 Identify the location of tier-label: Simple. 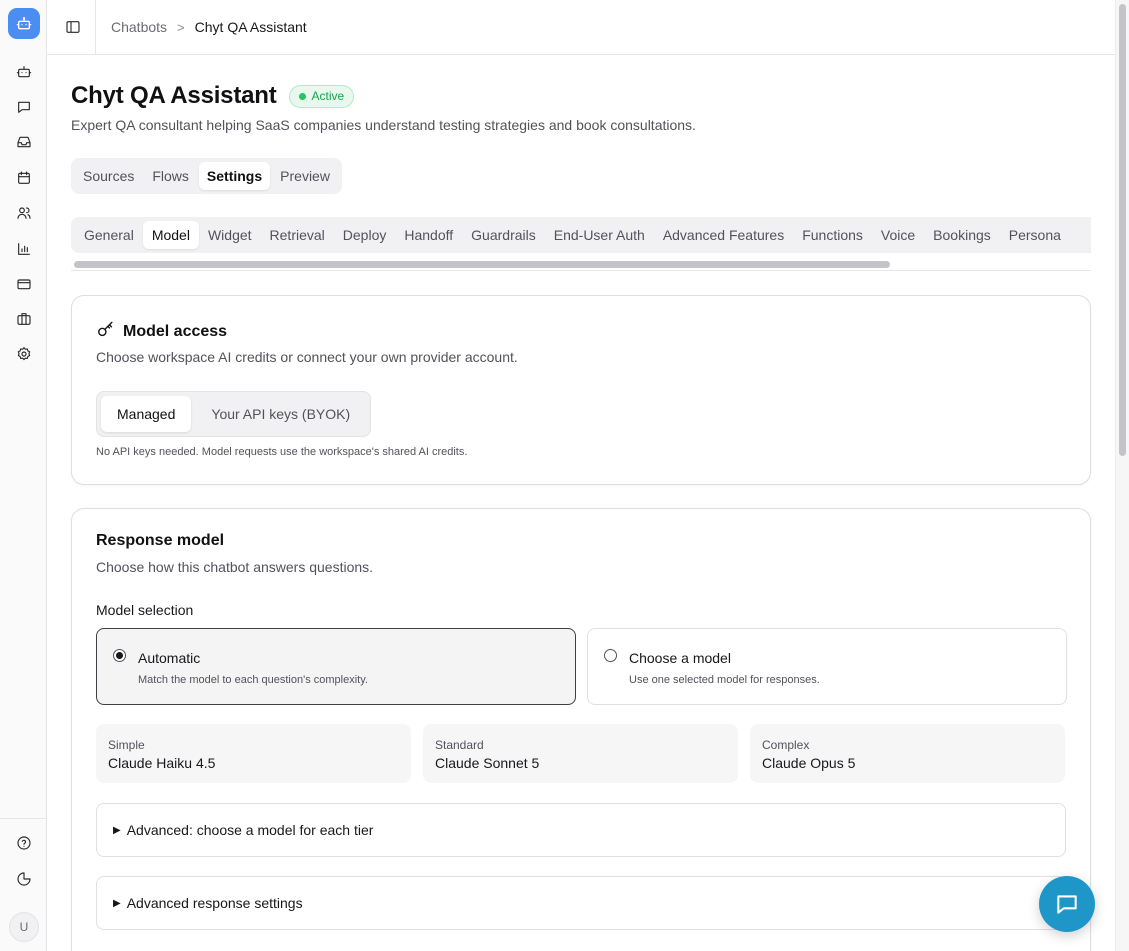
(126, 745).